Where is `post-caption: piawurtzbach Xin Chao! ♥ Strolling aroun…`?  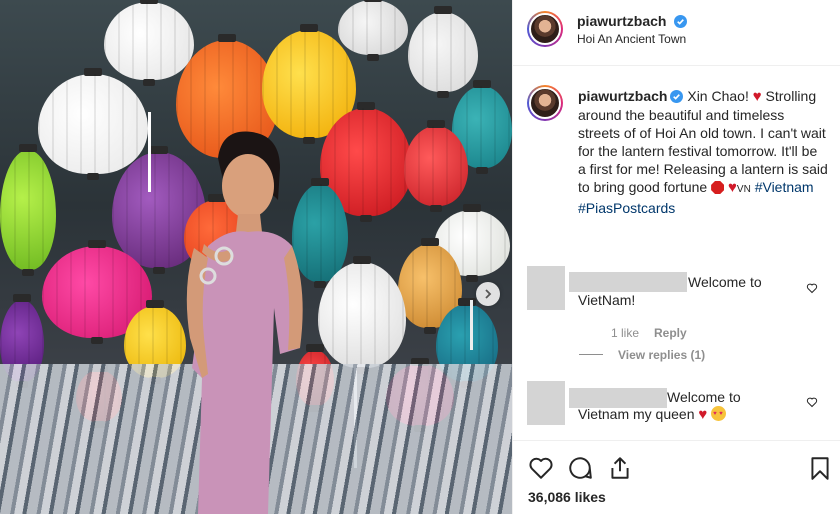
post-caption: piawurtzbach Xin Chao! ♥ Strolling aroun… is located at coordinates (703, 152).